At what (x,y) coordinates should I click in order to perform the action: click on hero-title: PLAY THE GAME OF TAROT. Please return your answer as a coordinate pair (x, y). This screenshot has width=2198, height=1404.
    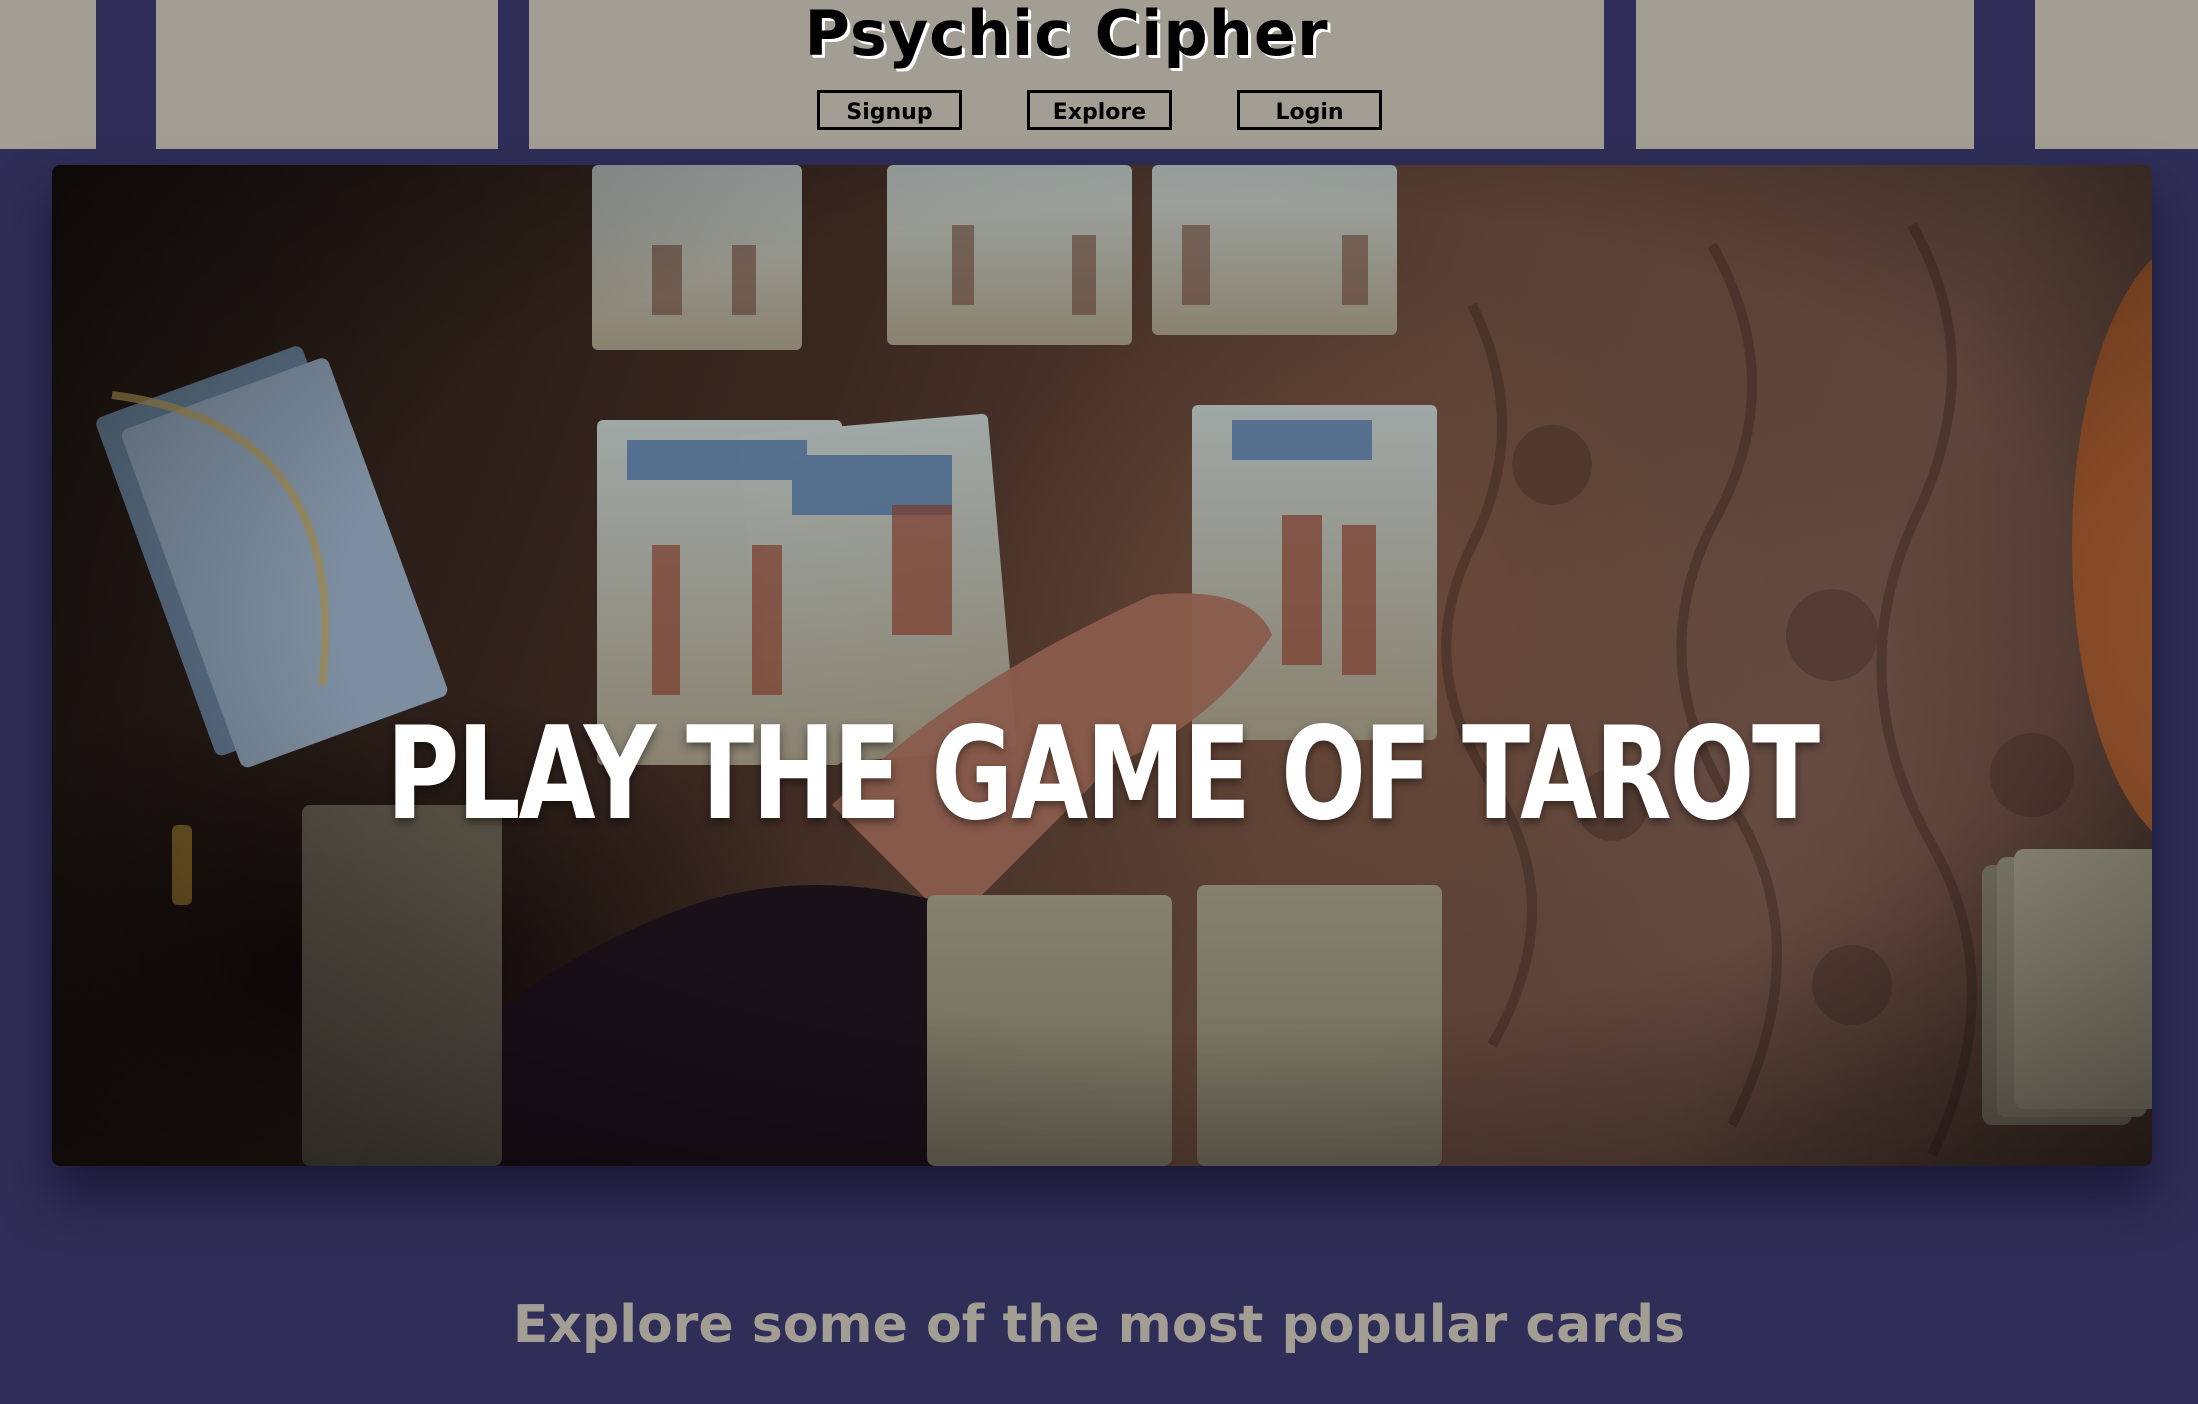
    Looking at the image, I should click on (1103, 774).